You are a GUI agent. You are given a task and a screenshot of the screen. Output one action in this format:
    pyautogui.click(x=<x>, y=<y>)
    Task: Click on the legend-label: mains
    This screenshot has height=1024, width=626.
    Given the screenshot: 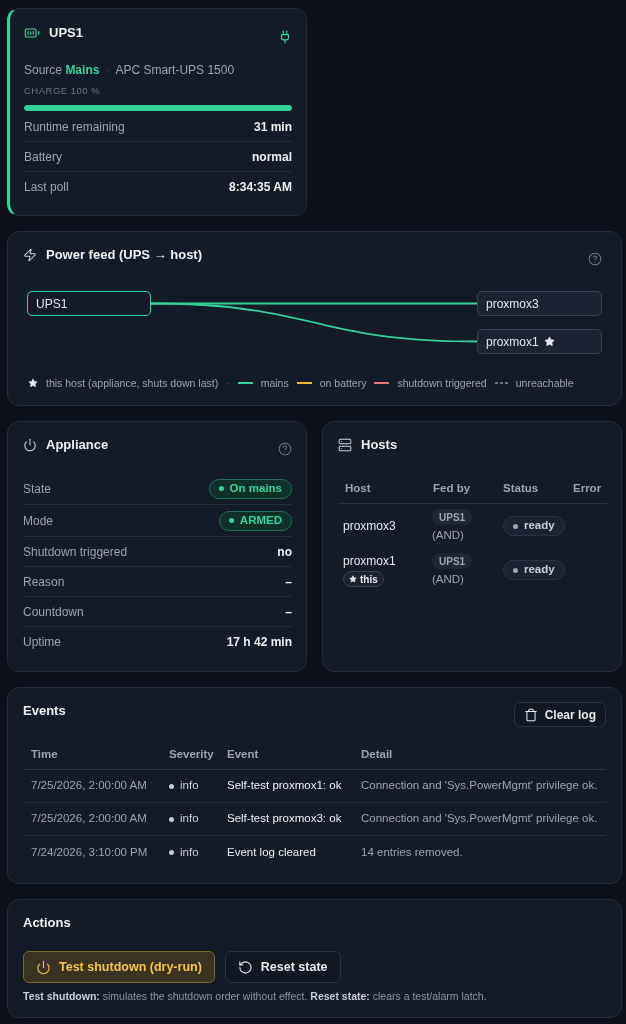 What is the action you would take?
    pyautogui.click(x=274, y=383)
    